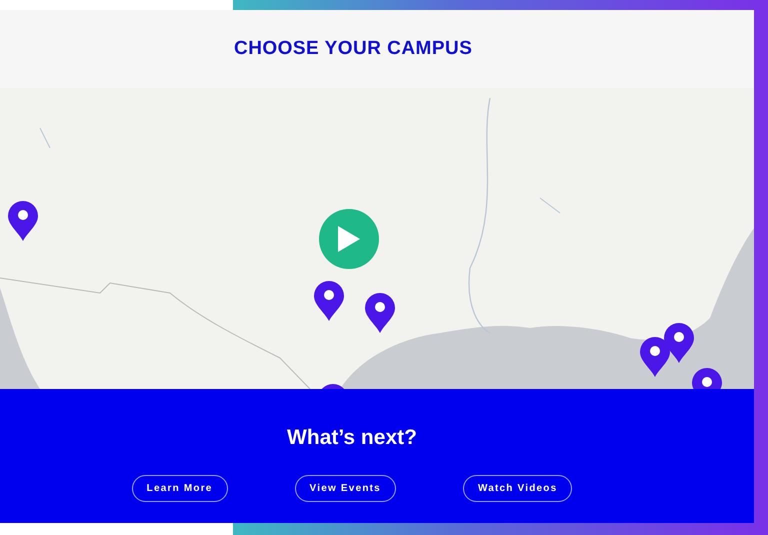 The width and height of the screenshot is (768, 535). I want to click on section-heading: What’s next?, so click(352, 438).